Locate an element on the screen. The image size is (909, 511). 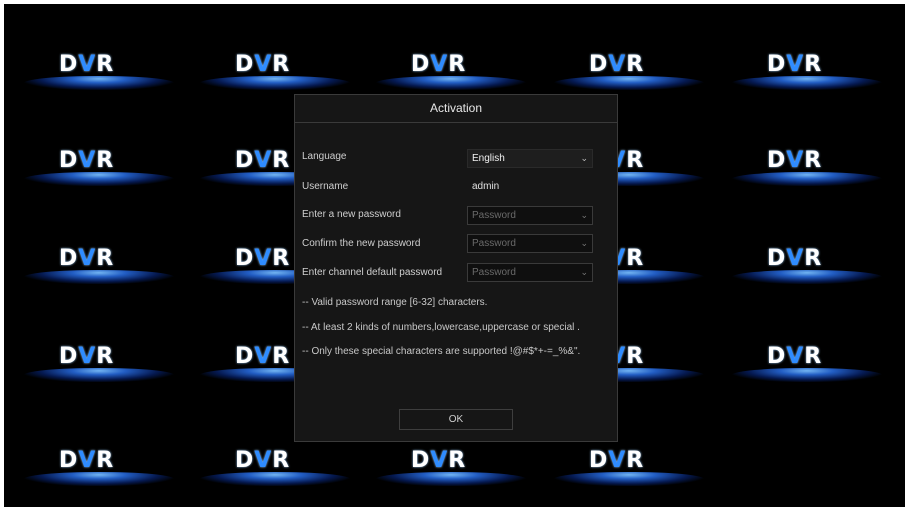
new-password-field: Password ⌄ is located at coordinates (530, 215).